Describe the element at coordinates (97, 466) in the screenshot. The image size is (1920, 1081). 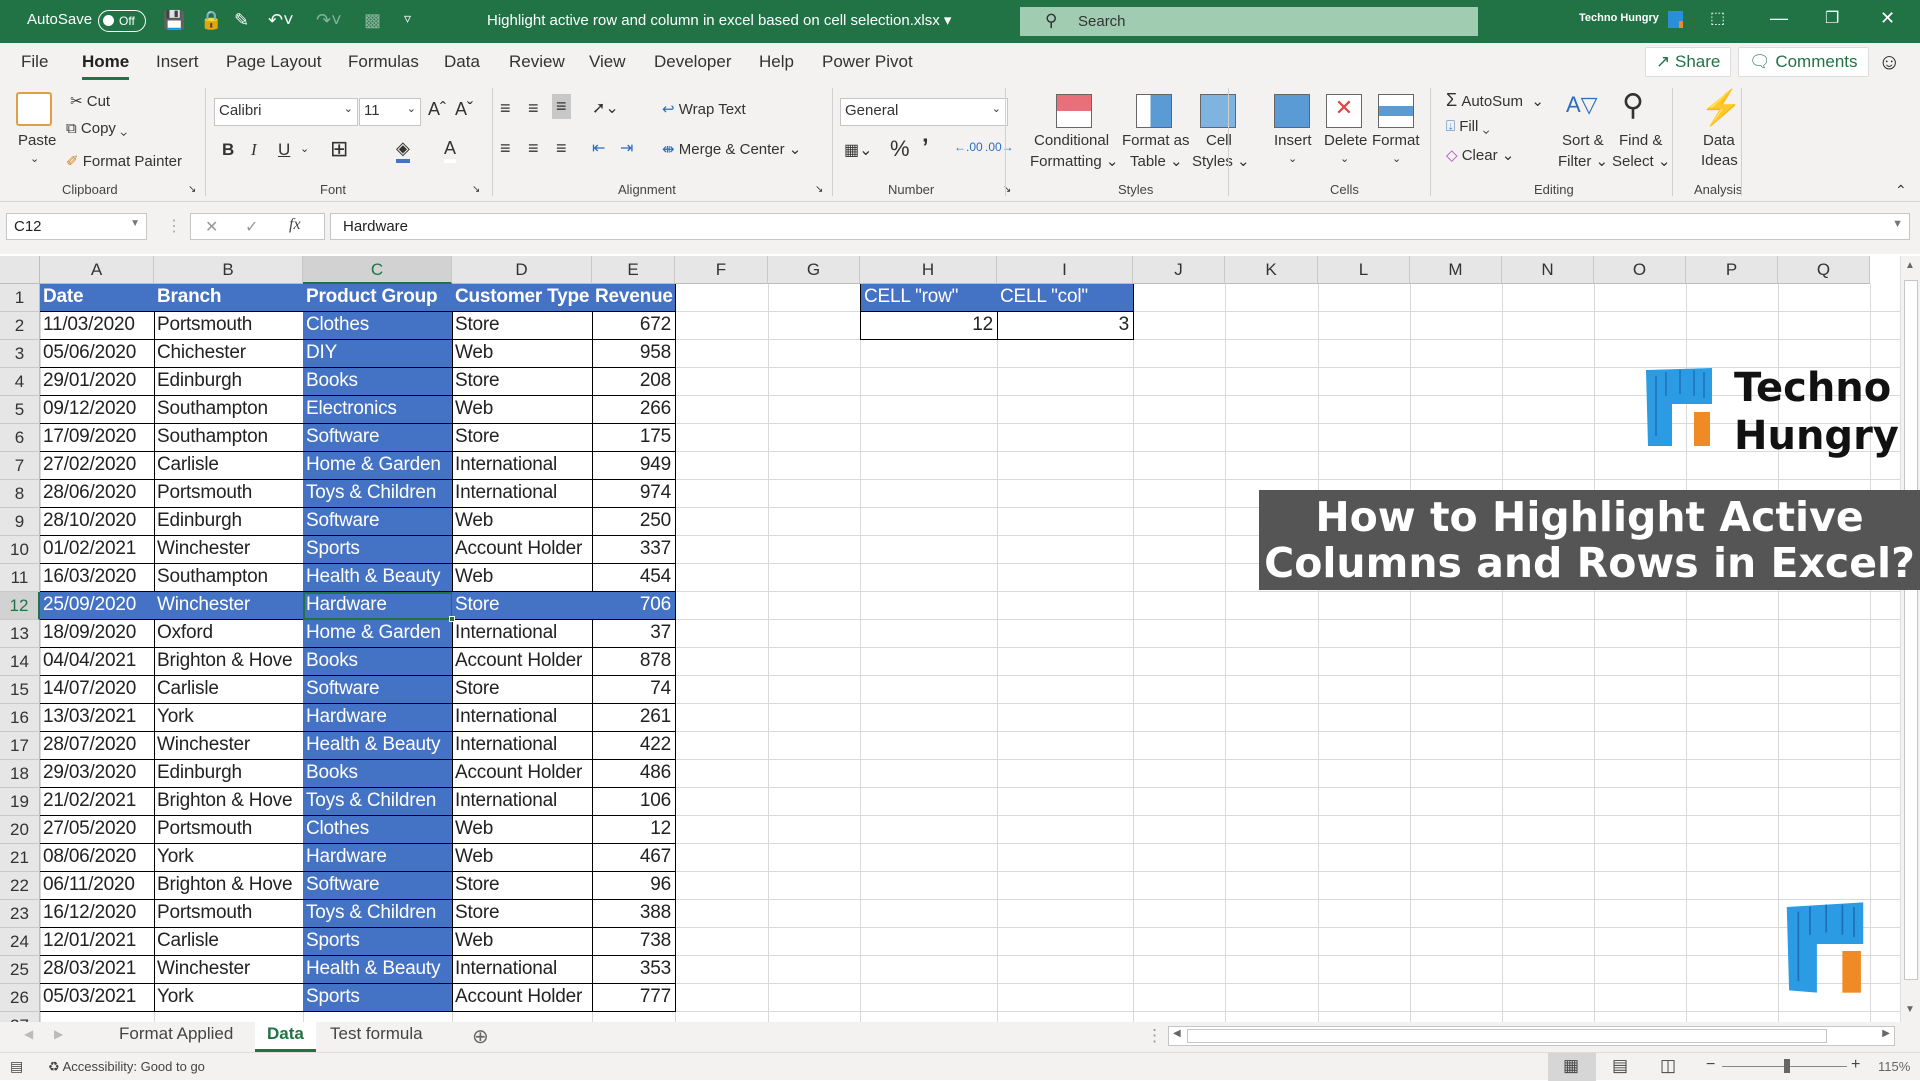
I see `data-cell: 27/02/2020` at that location.